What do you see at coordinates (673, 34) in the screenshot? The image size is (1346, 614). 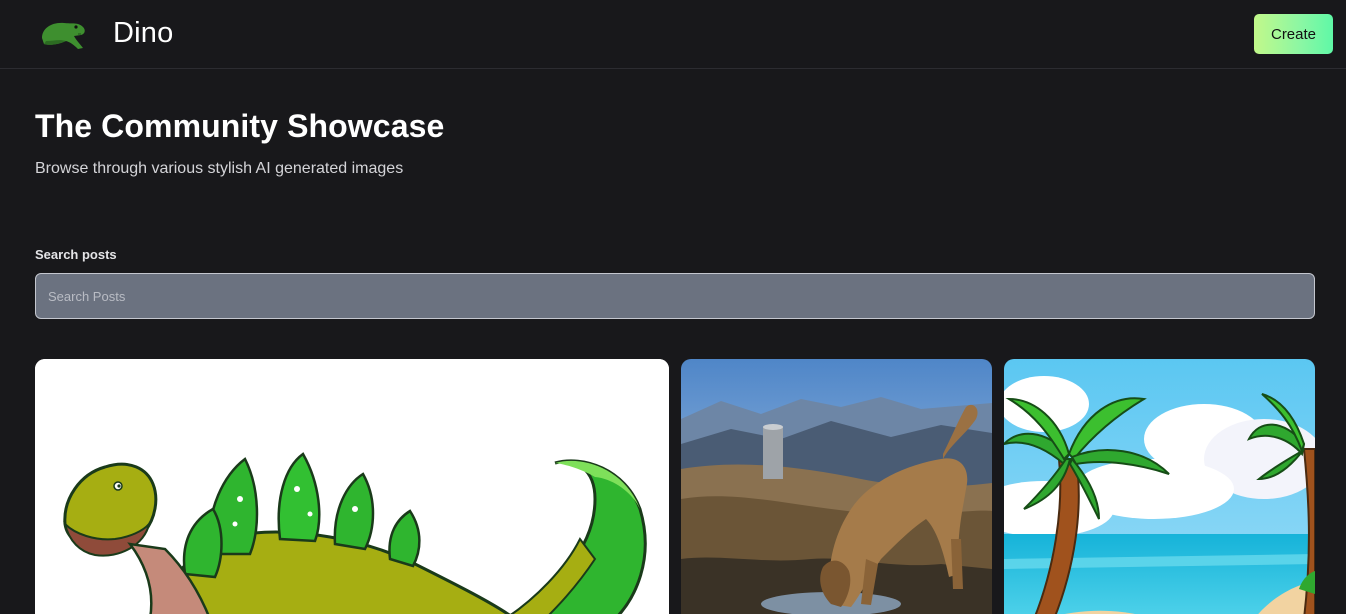 I see `top-navbar: Dino Create` at bounding box center [673, 34].